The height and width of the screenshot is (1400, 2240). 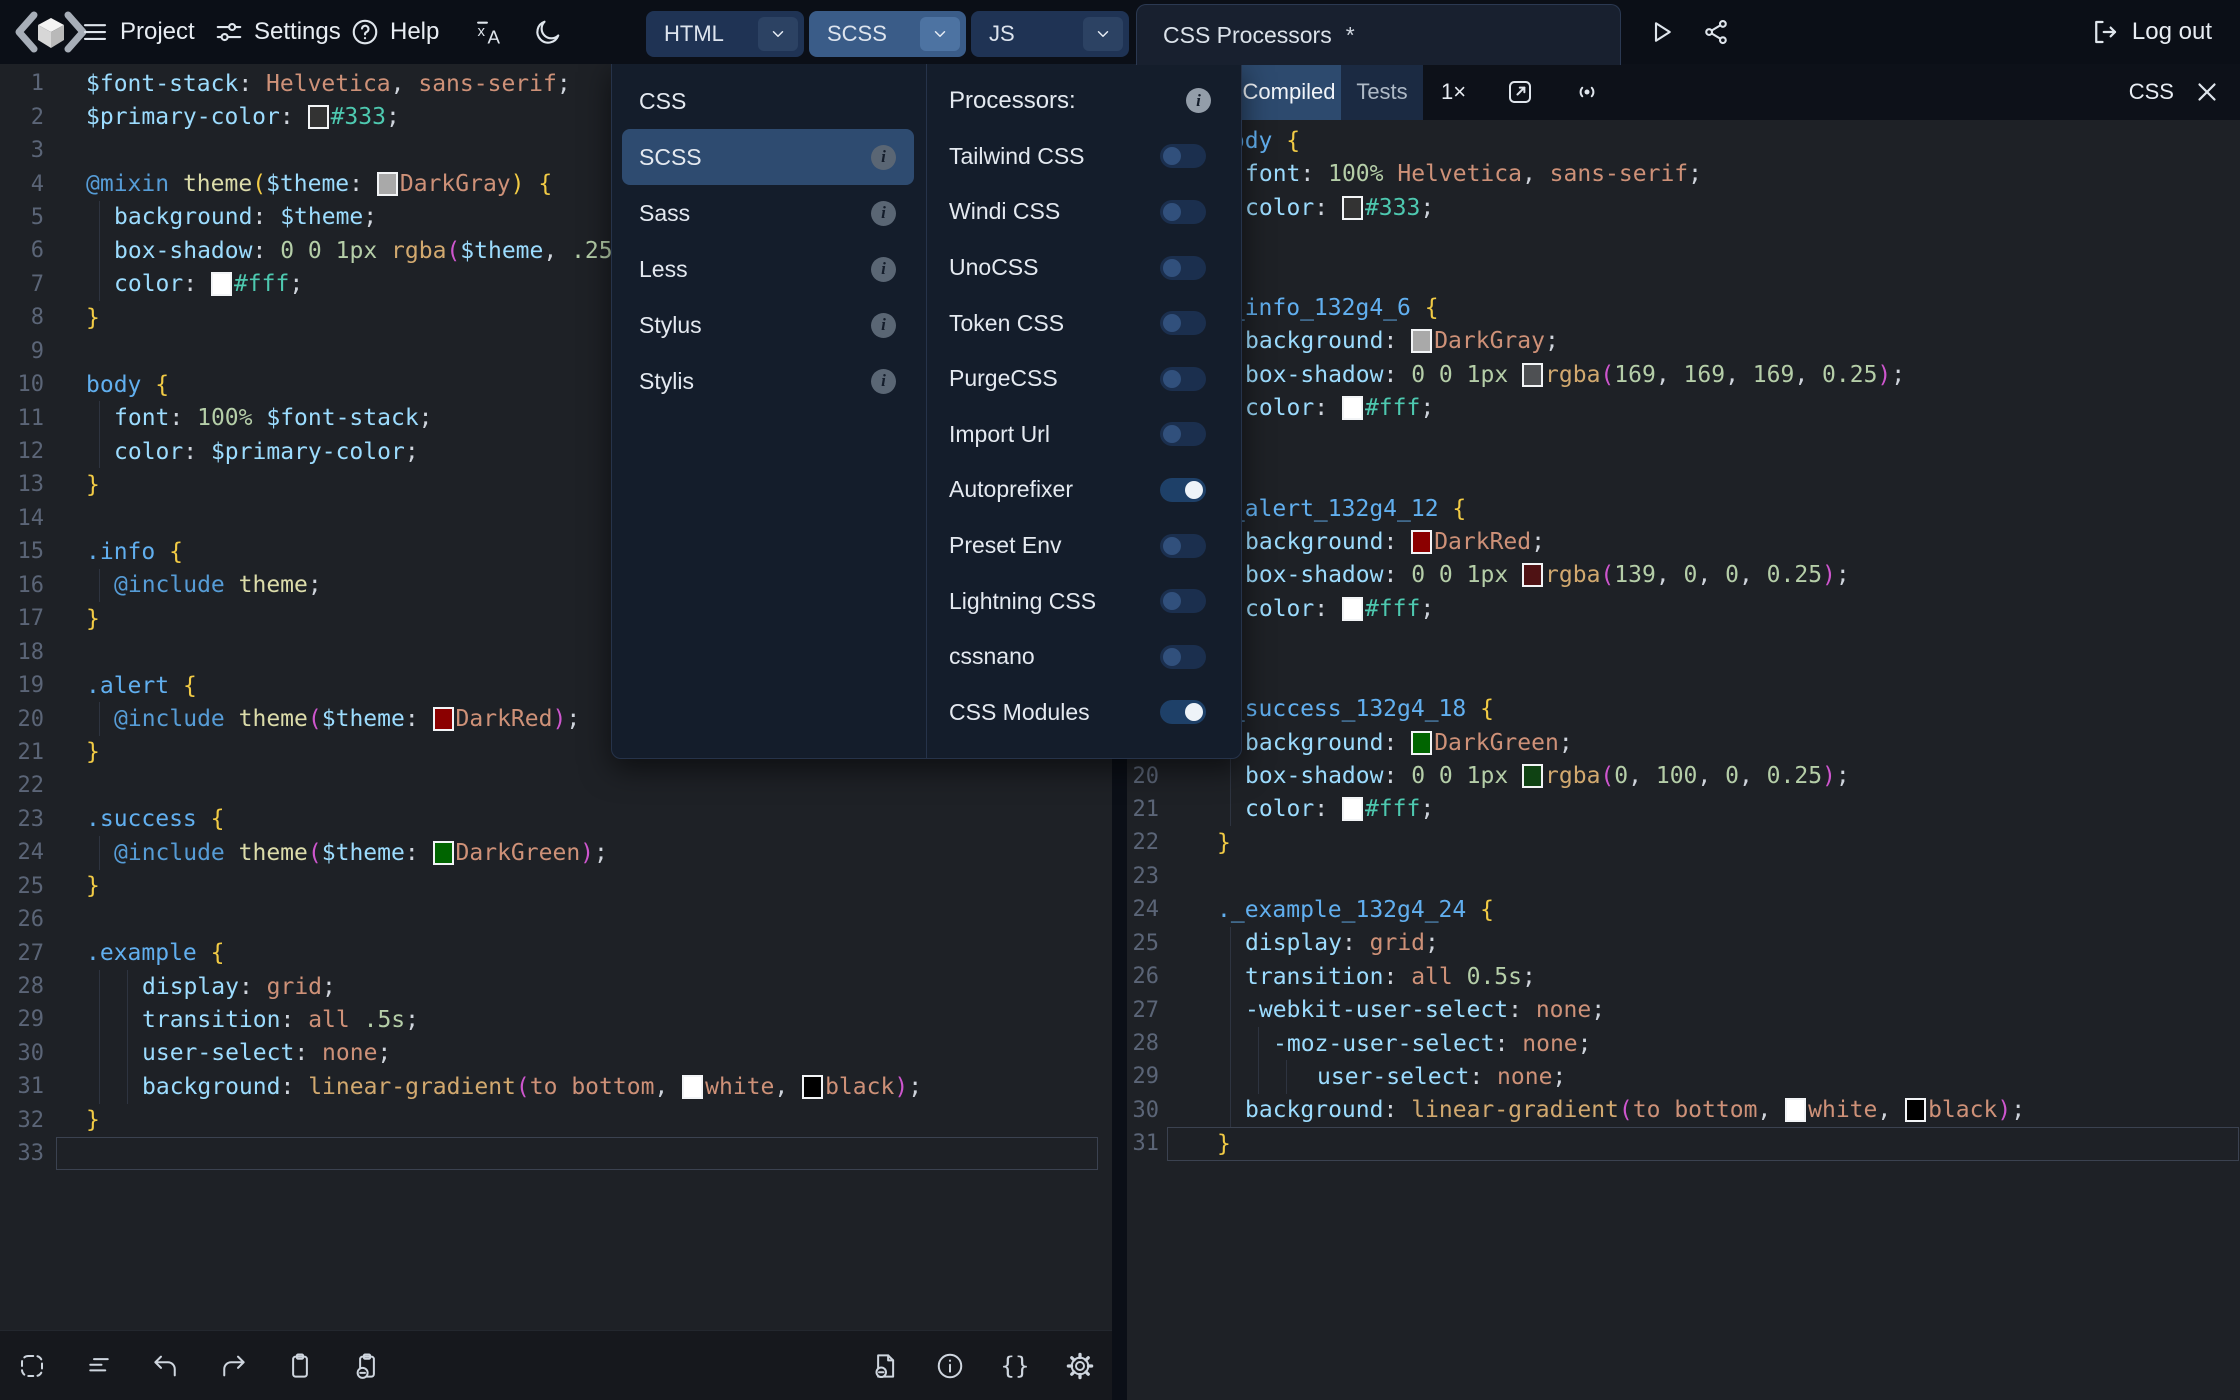 What do you see at coordinates (1378, 34) in the screenshot?
I see `file-tab-css-processors: CSS Processors *` at bounding box center [1378, 34].